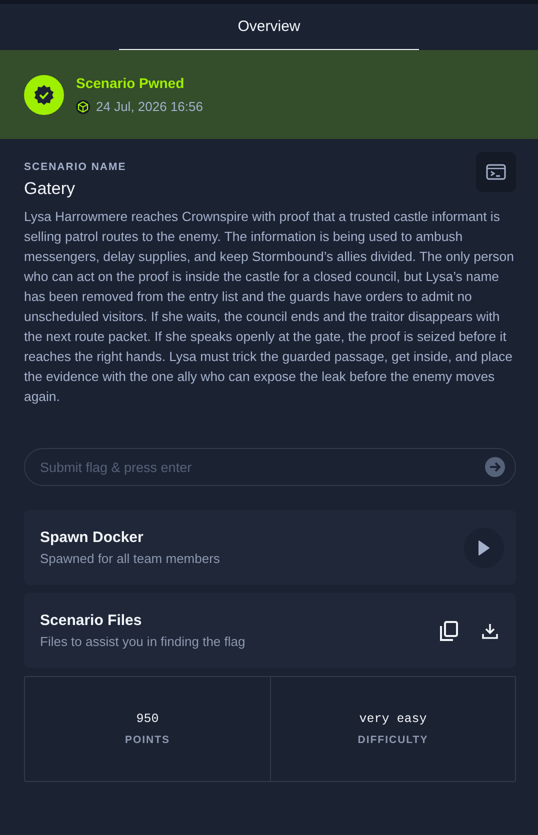 This screenshot has height=835, width=538. I want to click on play-button, so click(484, 548).